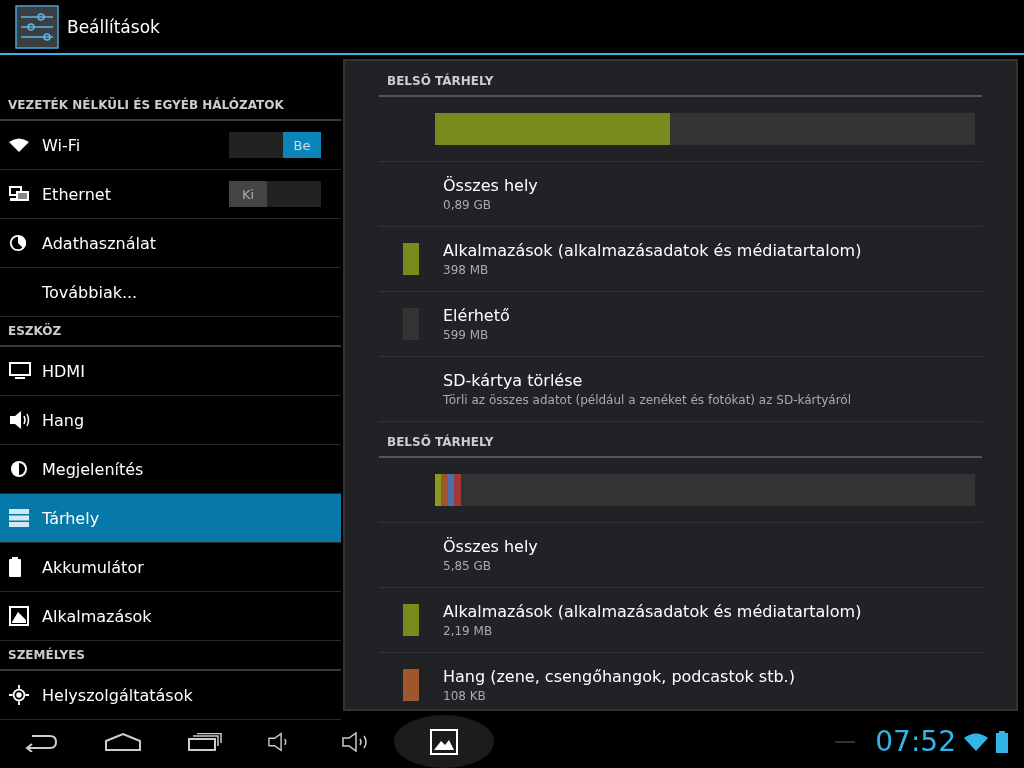 Image resolution: width=1024 pixels, height=768 pixels. Describe the element at coordinates (275, 194) in the screenshot. I see `toggle-switch: Ki` at that location.